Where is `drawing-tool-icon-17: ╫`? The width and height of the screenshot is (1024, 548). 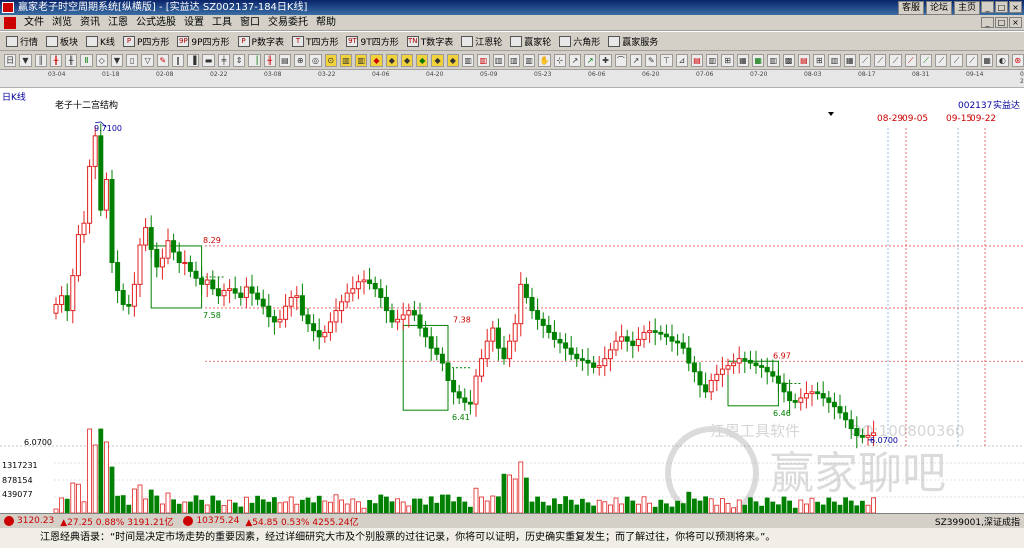 drawing-tool-icon-17: ╫ is located at coordinates (269, 60).